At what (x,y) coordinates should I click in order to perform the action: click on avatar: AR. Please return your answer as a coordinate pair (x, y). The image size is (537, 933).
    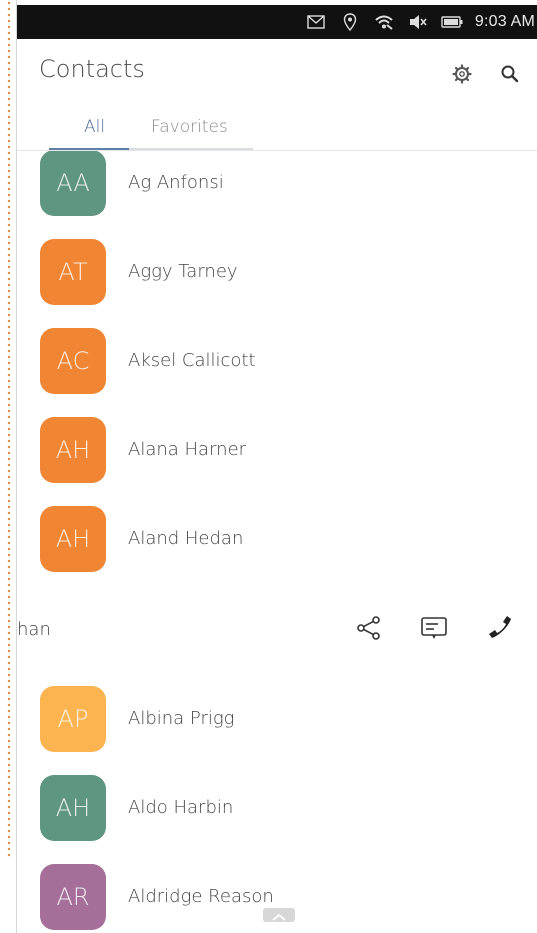
    Looking at the image, I should click on (73, 897).